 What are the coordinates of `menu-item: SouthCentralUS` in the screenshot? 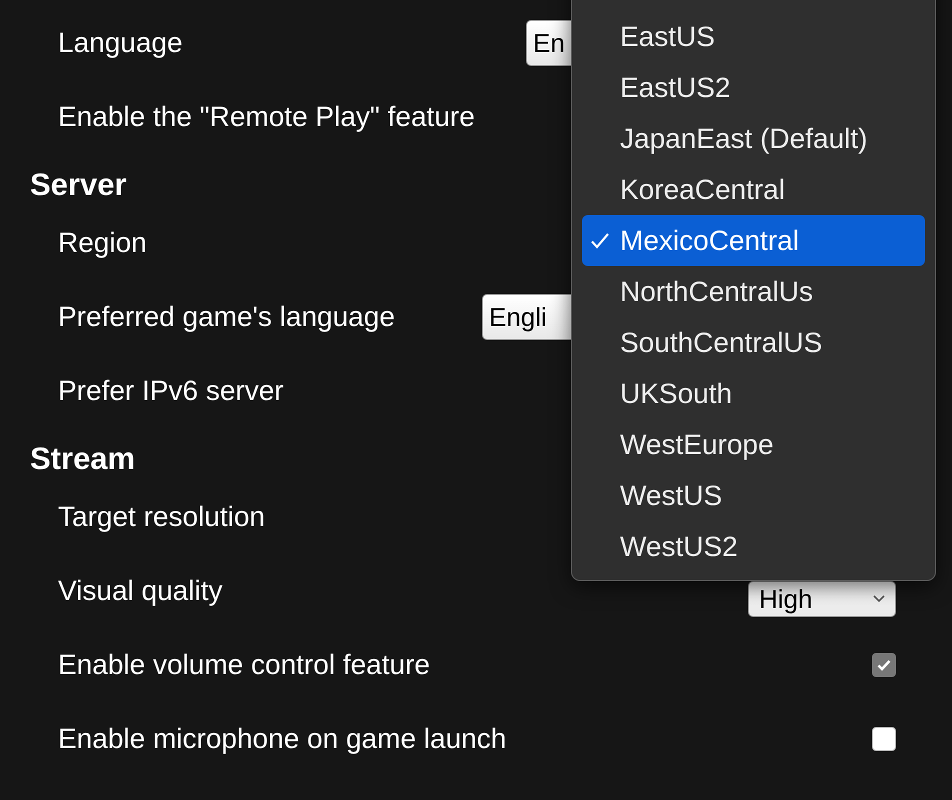 It's located at (753, 342).